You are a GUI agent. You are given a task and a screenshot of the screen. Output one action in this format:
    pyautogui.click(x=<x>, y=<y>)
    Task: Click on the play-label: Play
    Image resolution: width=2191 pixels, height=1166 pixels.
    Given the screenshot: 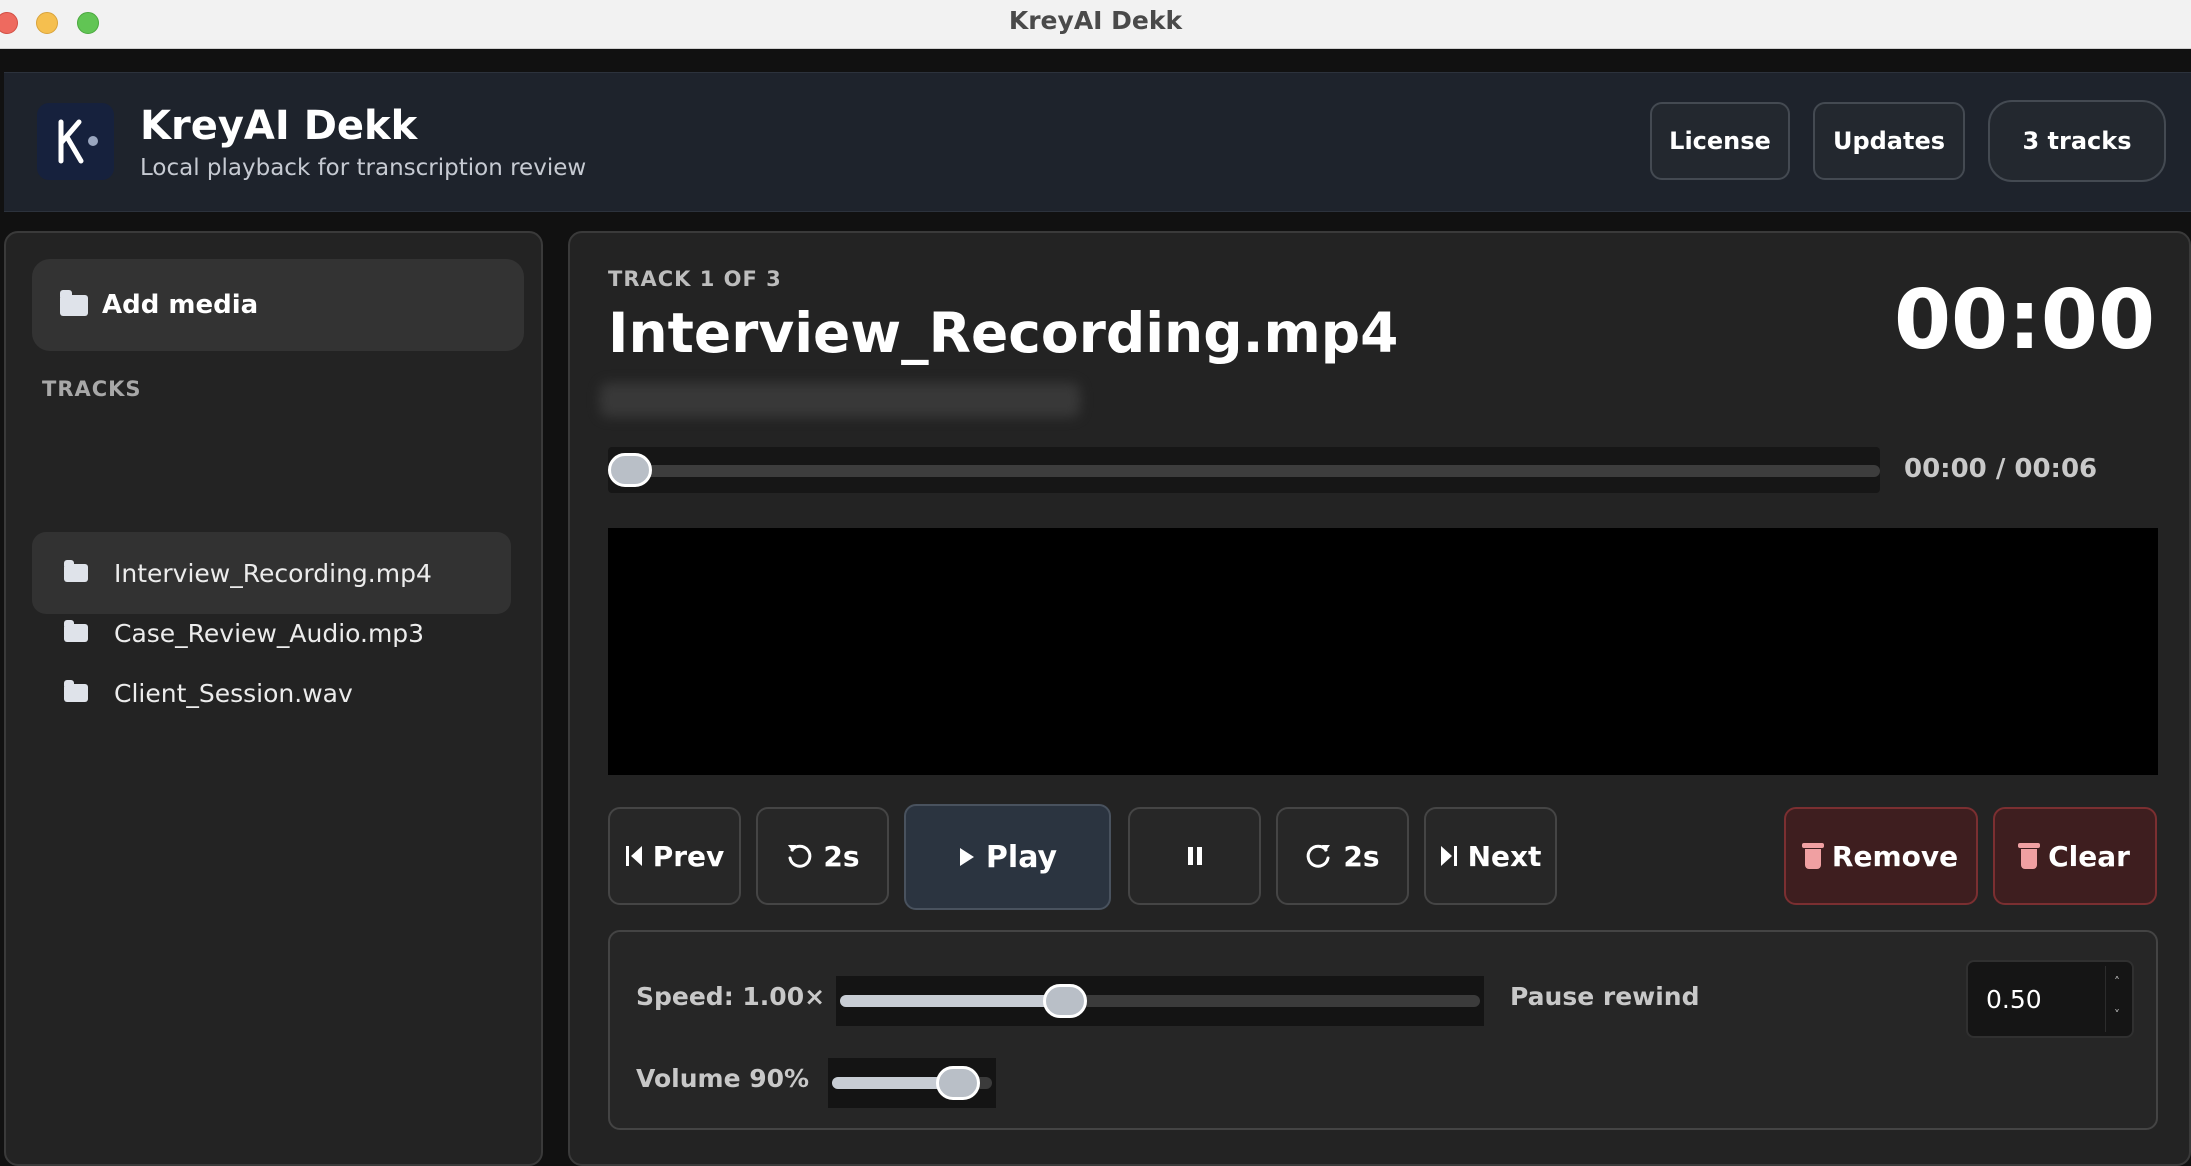 What is the action you would take?
    pyautogui.click(x=1021, y=857)
    